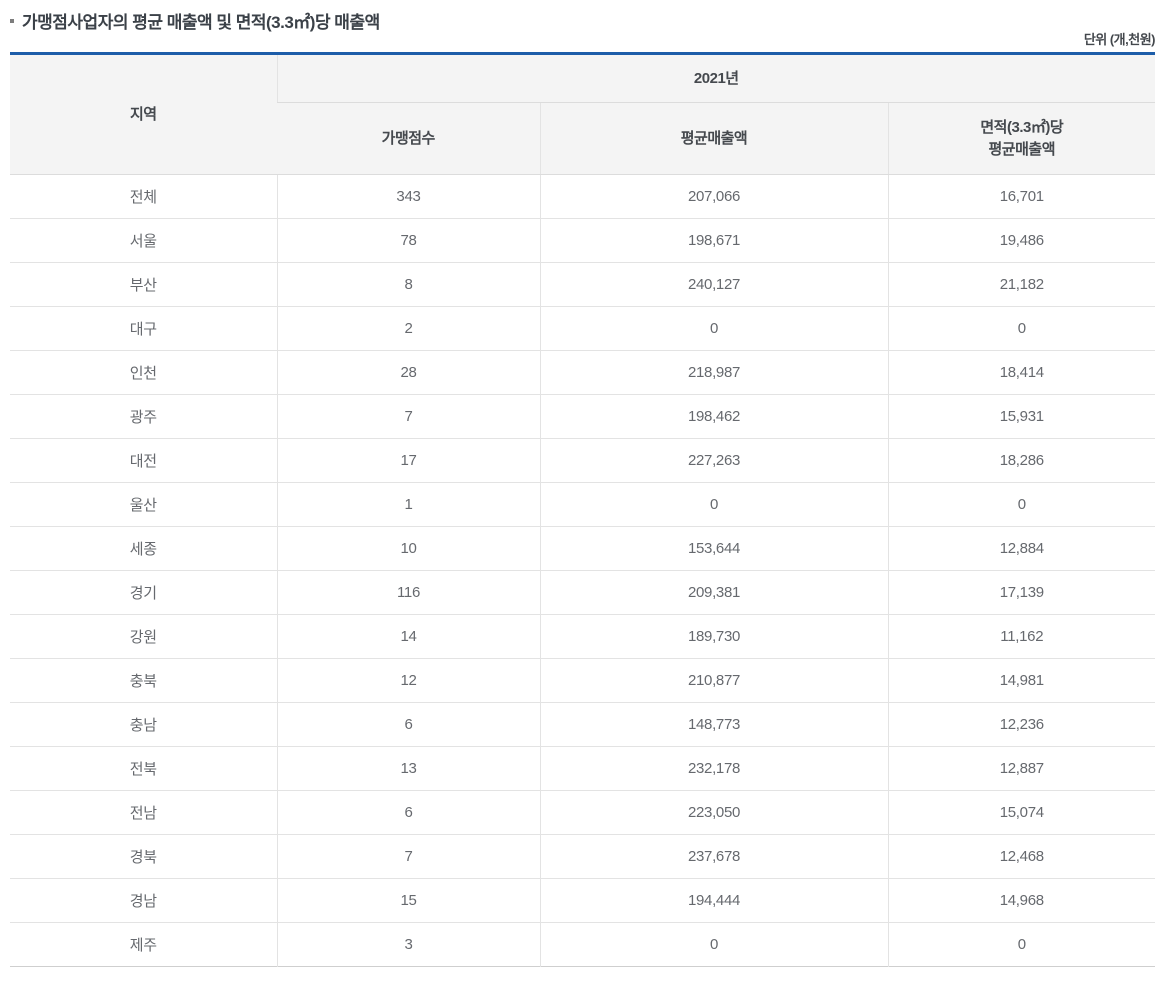  What do you see at coordinates (713, 856) in the screenshot?
I see `avg-sales-cell: 237,678` at bounding box center [713, 856].